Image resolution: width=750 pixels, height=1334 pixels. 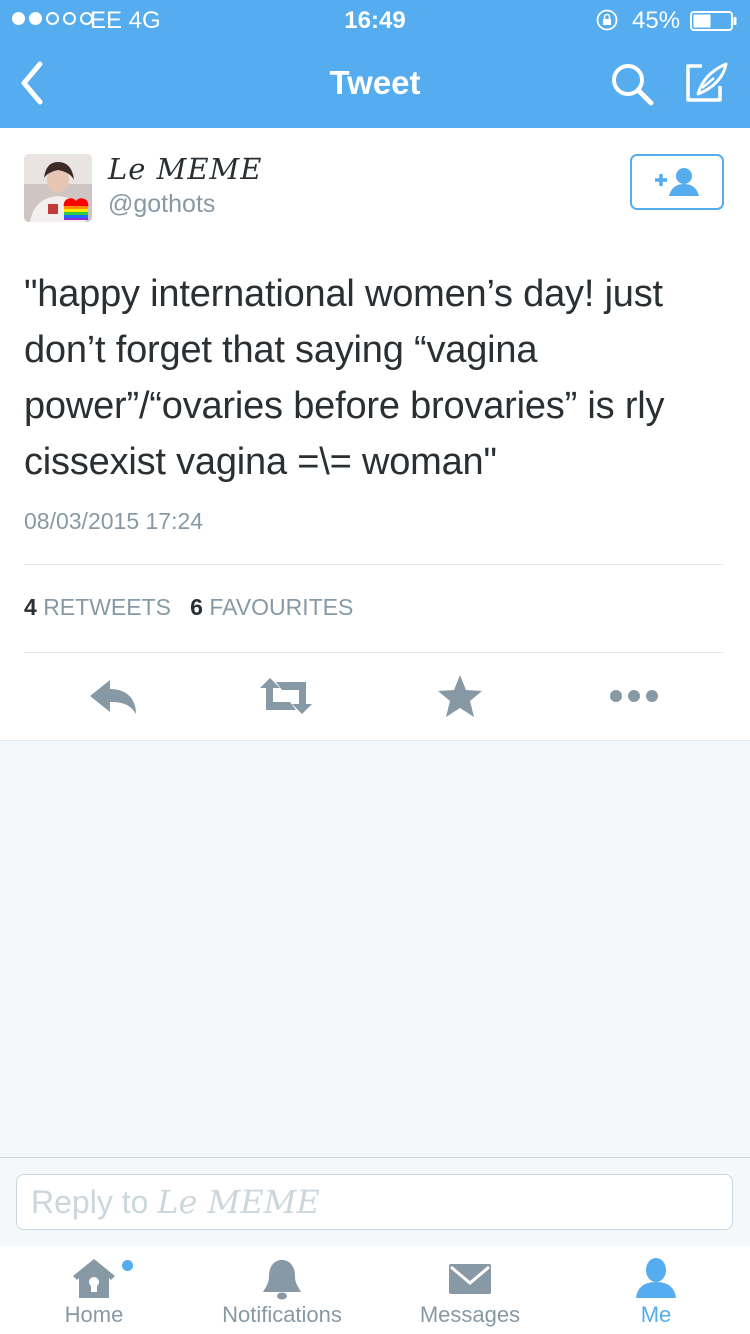 I want to click on reply-placeholder-name: Le MEME, so click(x=238, y=1202).